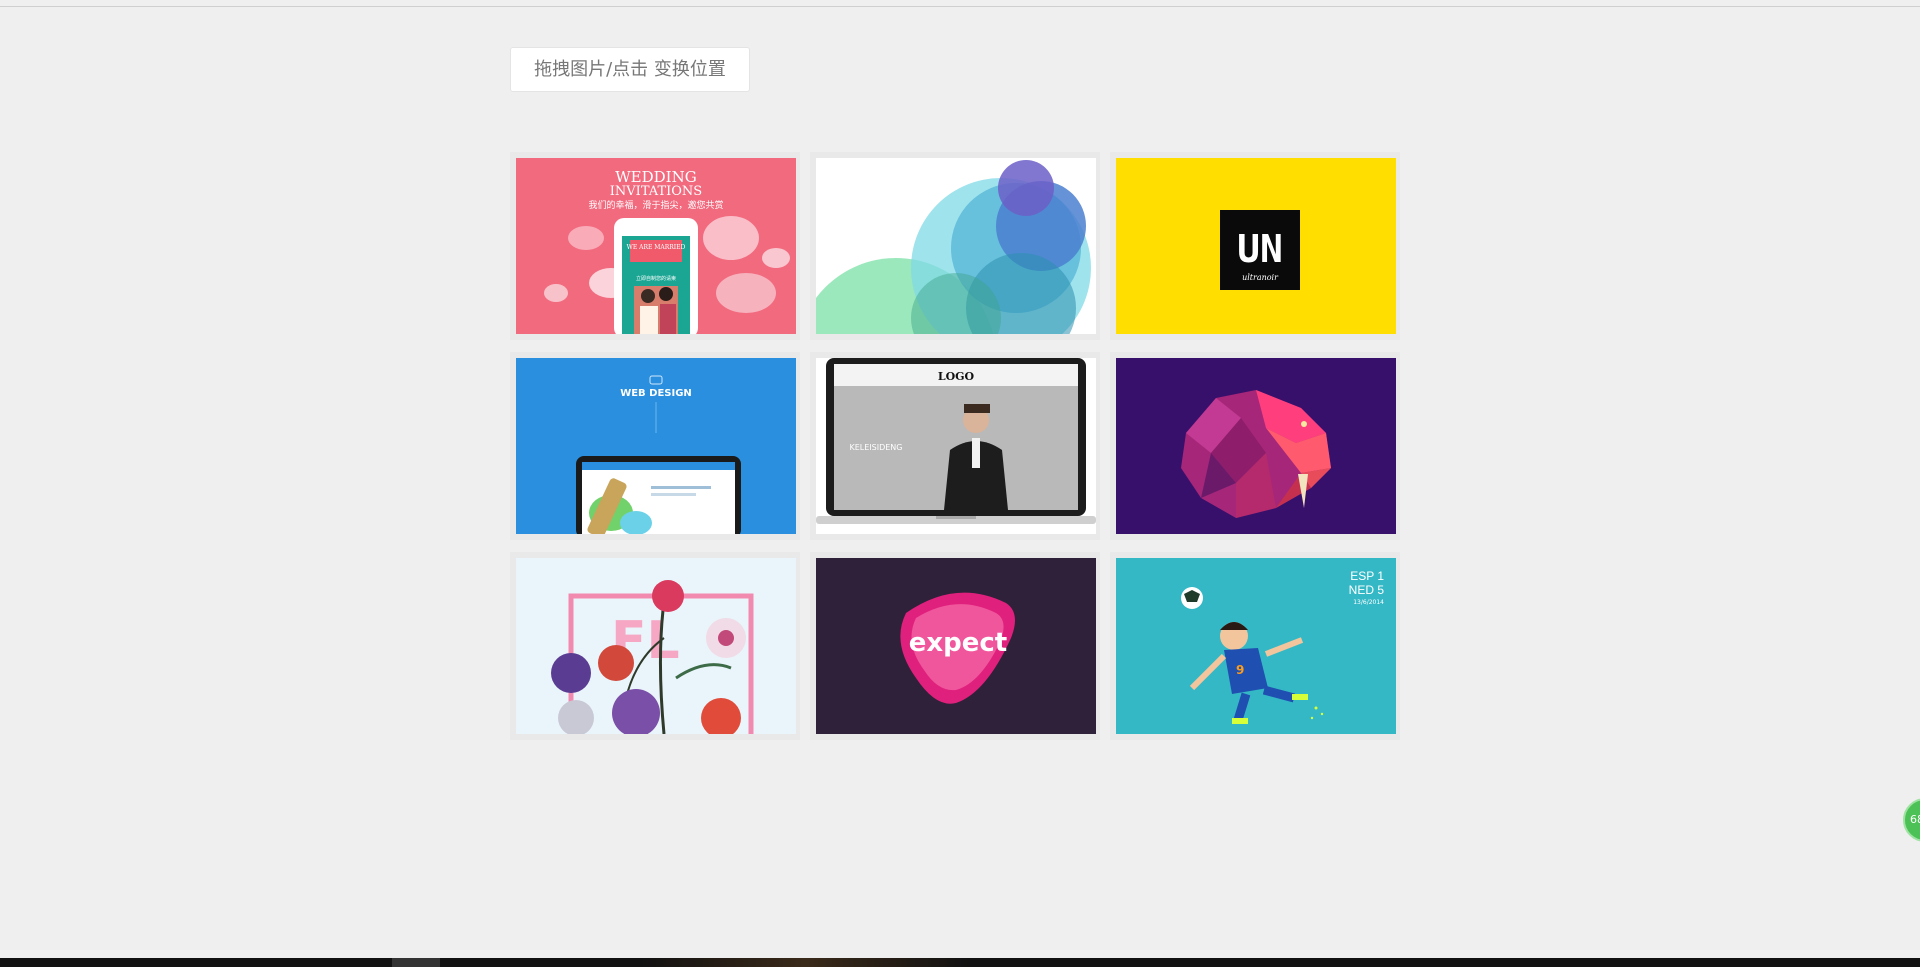 The width and height of the screenshot is (1920, 967). Describe the element at coordinates (960, 6) in the screenshot. I see `top-divider` at that location.